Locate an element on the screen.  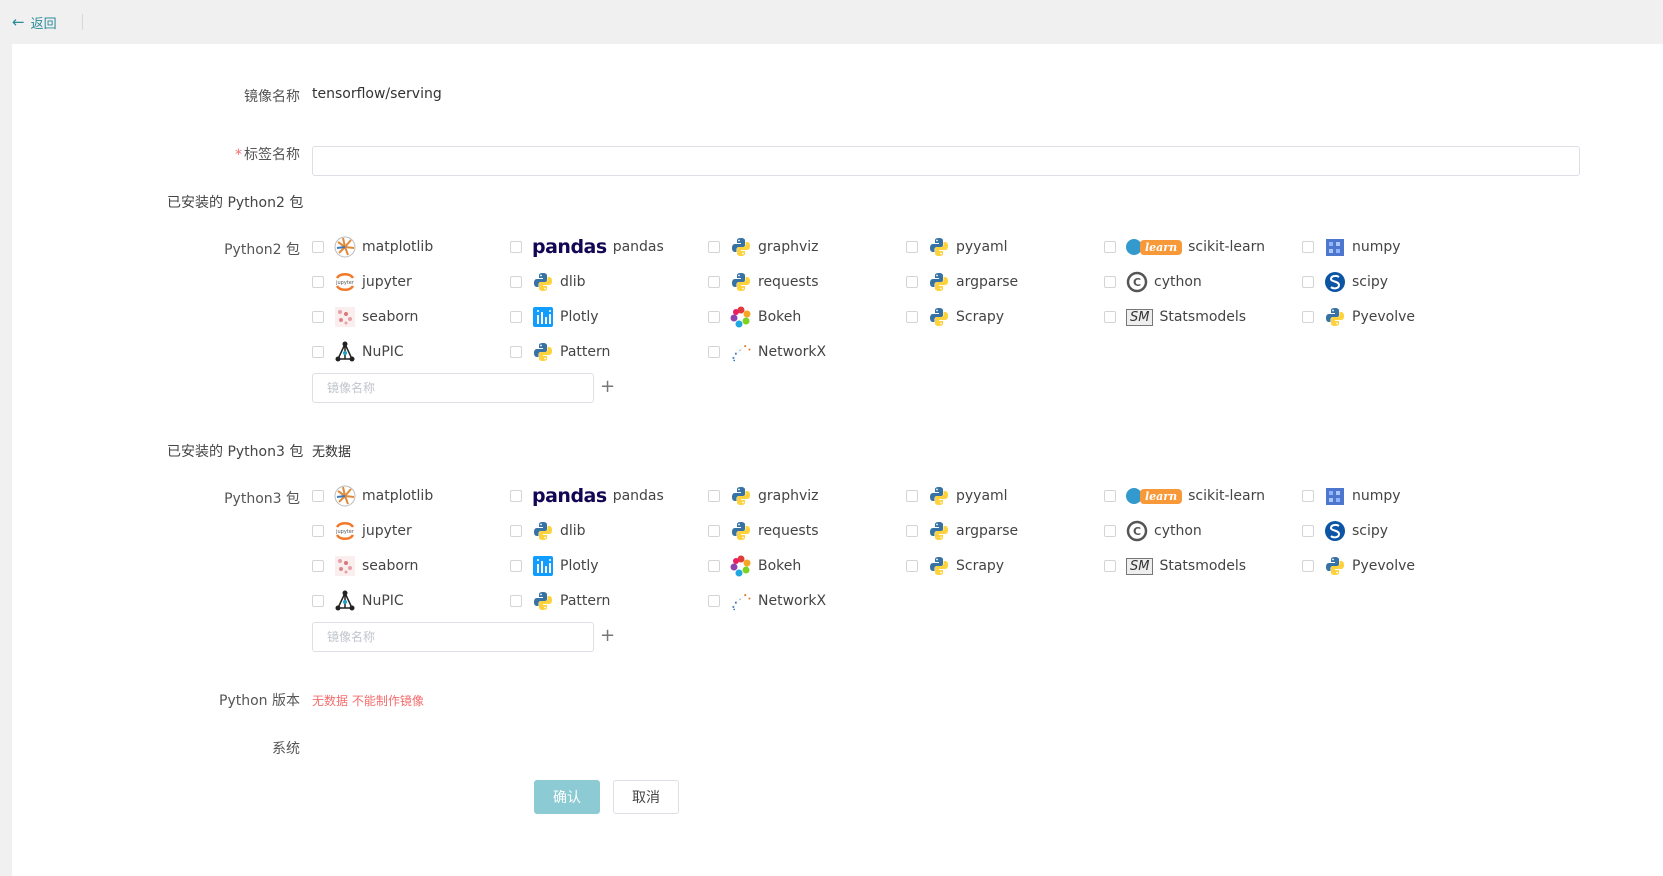
py3-checkbox-pandas is located at coordinates (516, 496).